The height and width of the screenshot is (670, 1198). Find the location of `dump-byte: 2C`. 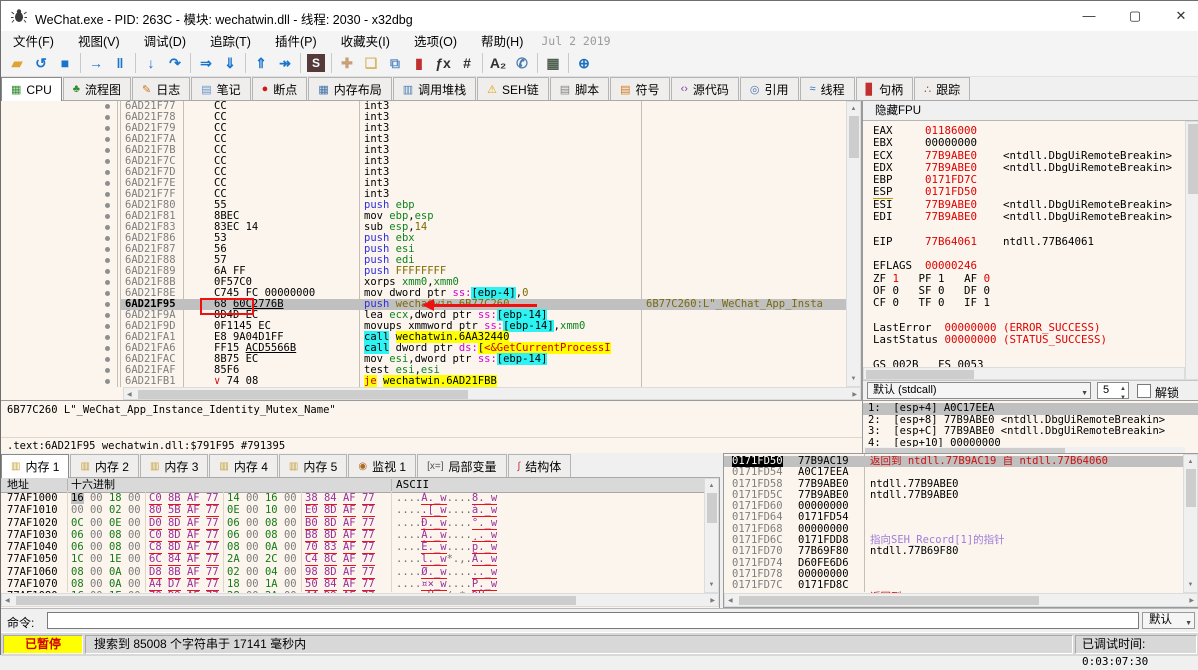

dump-byte: 2C is located at coordinates (271, 559).